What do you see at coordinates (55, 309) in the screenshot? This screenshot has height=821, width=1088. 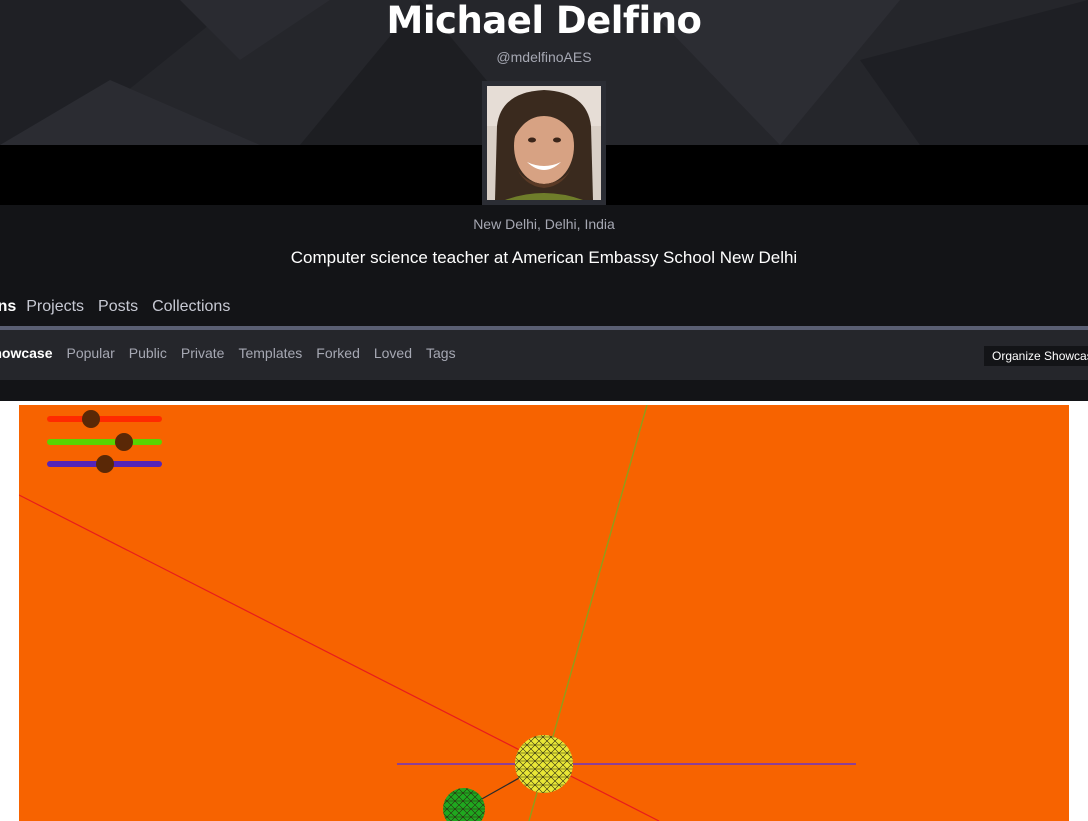 I see `tab-projects: Projects` at bounding box center [55, 309].